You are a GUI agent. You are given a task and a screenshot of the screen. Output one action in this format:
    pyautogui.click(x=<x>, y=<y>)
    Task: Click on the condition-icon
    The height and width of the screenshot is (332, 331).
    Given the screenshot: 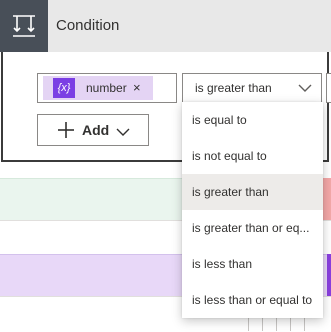 What is the action you would take?
    pyautogui.click(x=24, y=26)
    